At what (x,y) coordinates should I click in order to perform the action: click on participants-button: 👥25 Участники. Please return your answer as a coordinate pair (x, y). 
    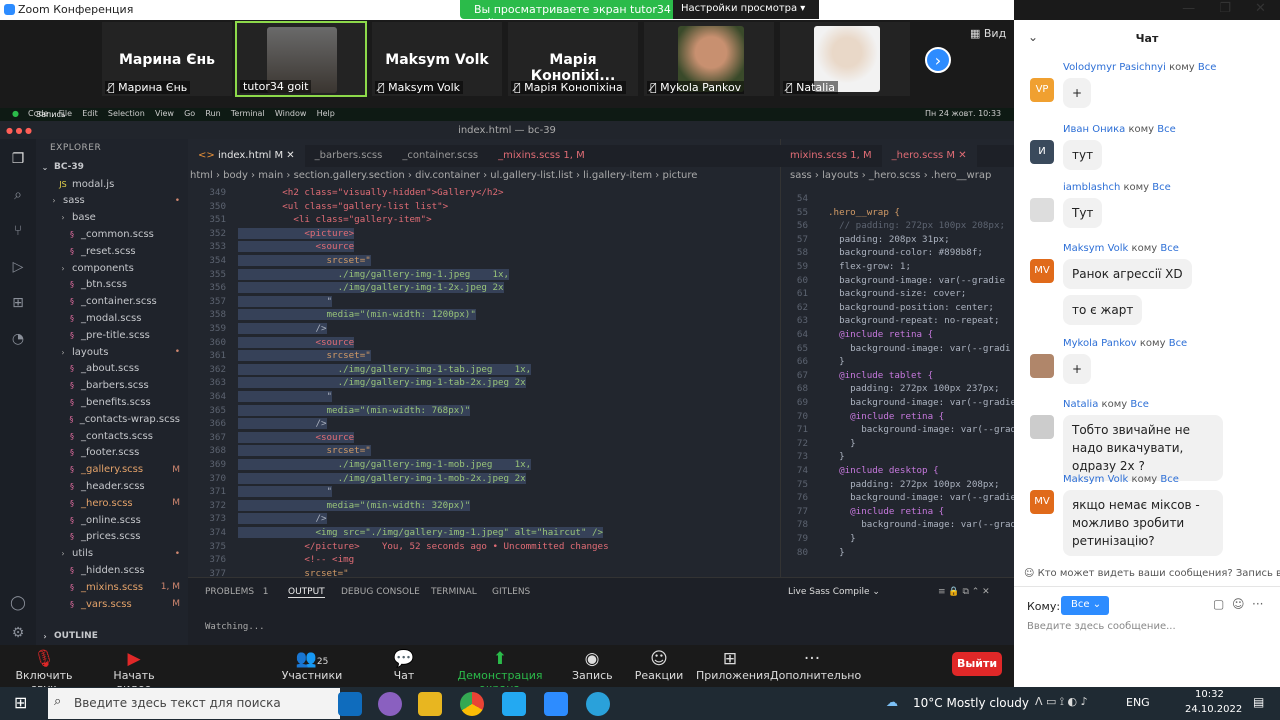
    Looking at the image, I should click on (312, 665).